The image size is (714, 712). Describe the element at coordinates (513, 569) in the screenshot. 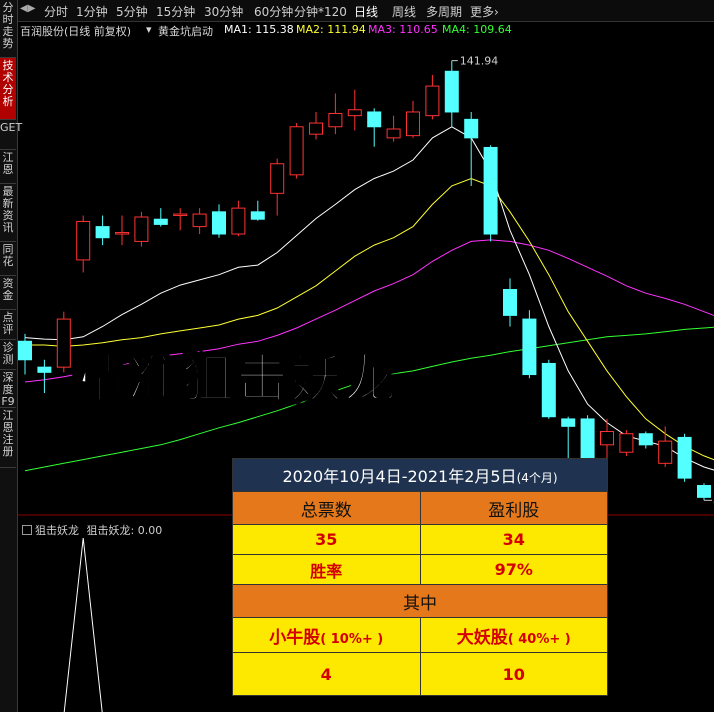

I see `winrate-value: 97%` at that location.